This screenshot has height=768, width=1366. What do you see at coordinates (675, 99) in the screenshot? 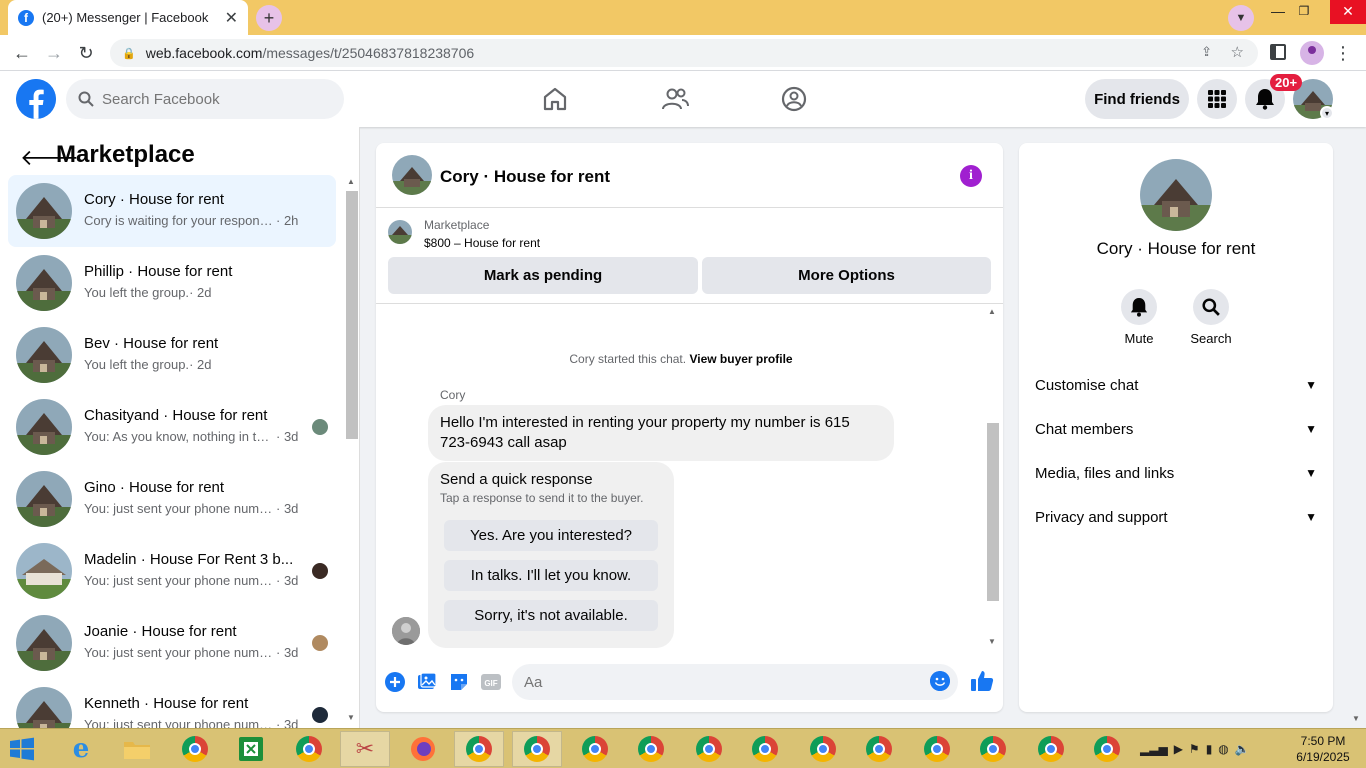
I see `friends-icon` at bounding box center [675, 99].